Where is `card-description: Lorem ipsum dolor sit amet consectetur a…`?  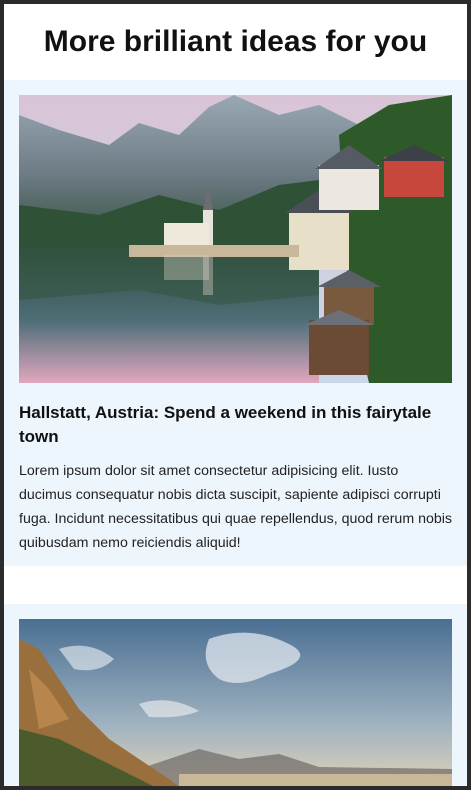
card-description: Lorem ipsum dolor sit amet consectetur a… is located at coordinates (236, 507).